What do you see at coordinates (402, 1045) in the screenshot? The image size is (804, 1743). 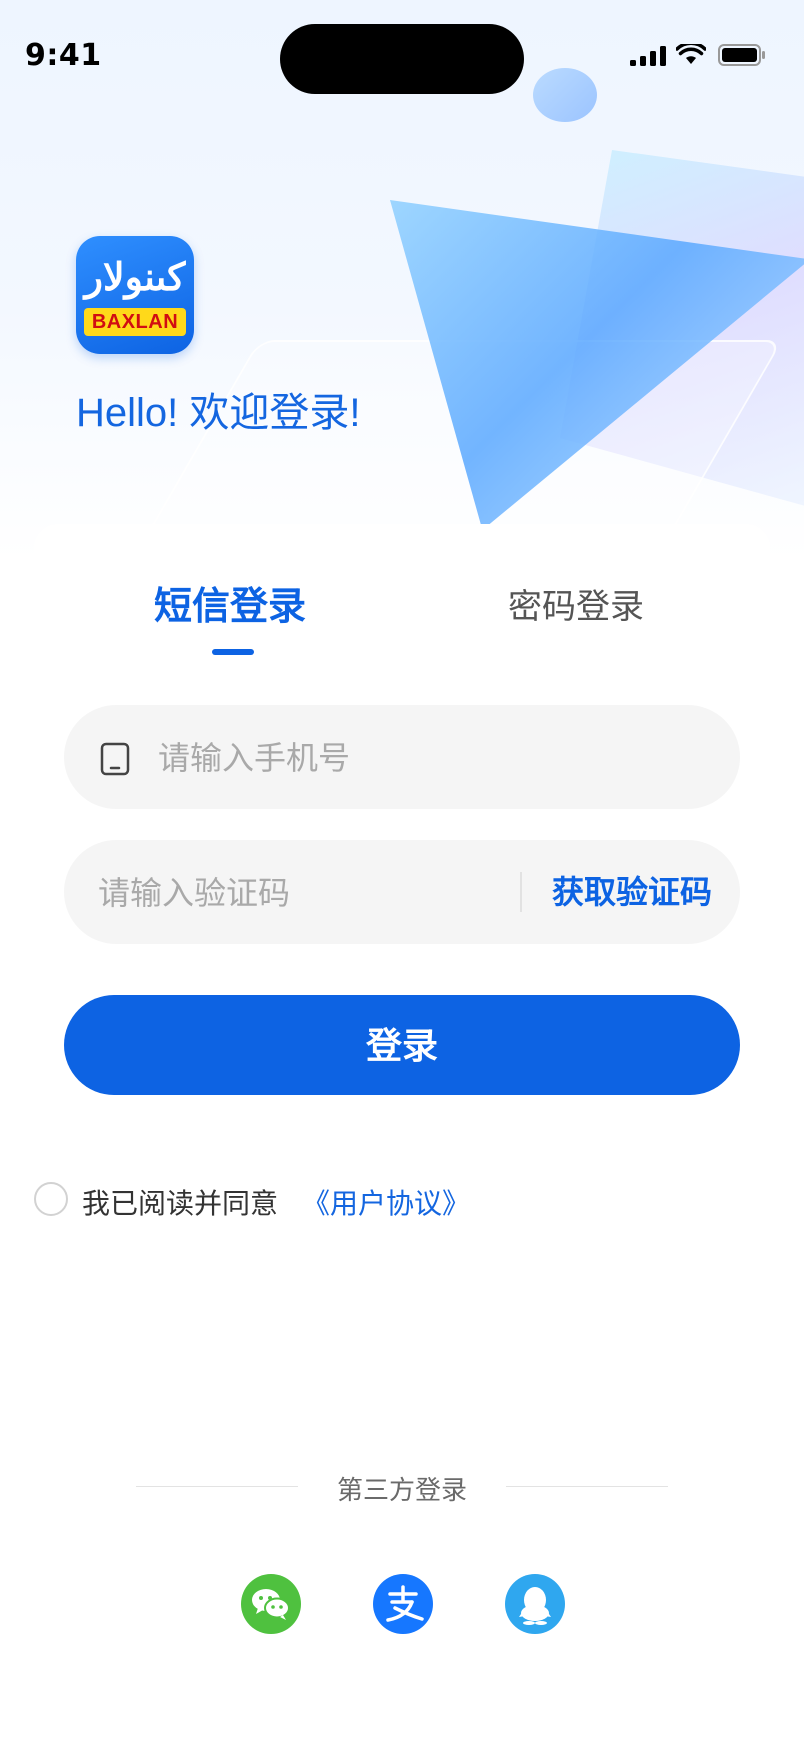 I see `login-button: 登录` at bounding box center [402, 1045].